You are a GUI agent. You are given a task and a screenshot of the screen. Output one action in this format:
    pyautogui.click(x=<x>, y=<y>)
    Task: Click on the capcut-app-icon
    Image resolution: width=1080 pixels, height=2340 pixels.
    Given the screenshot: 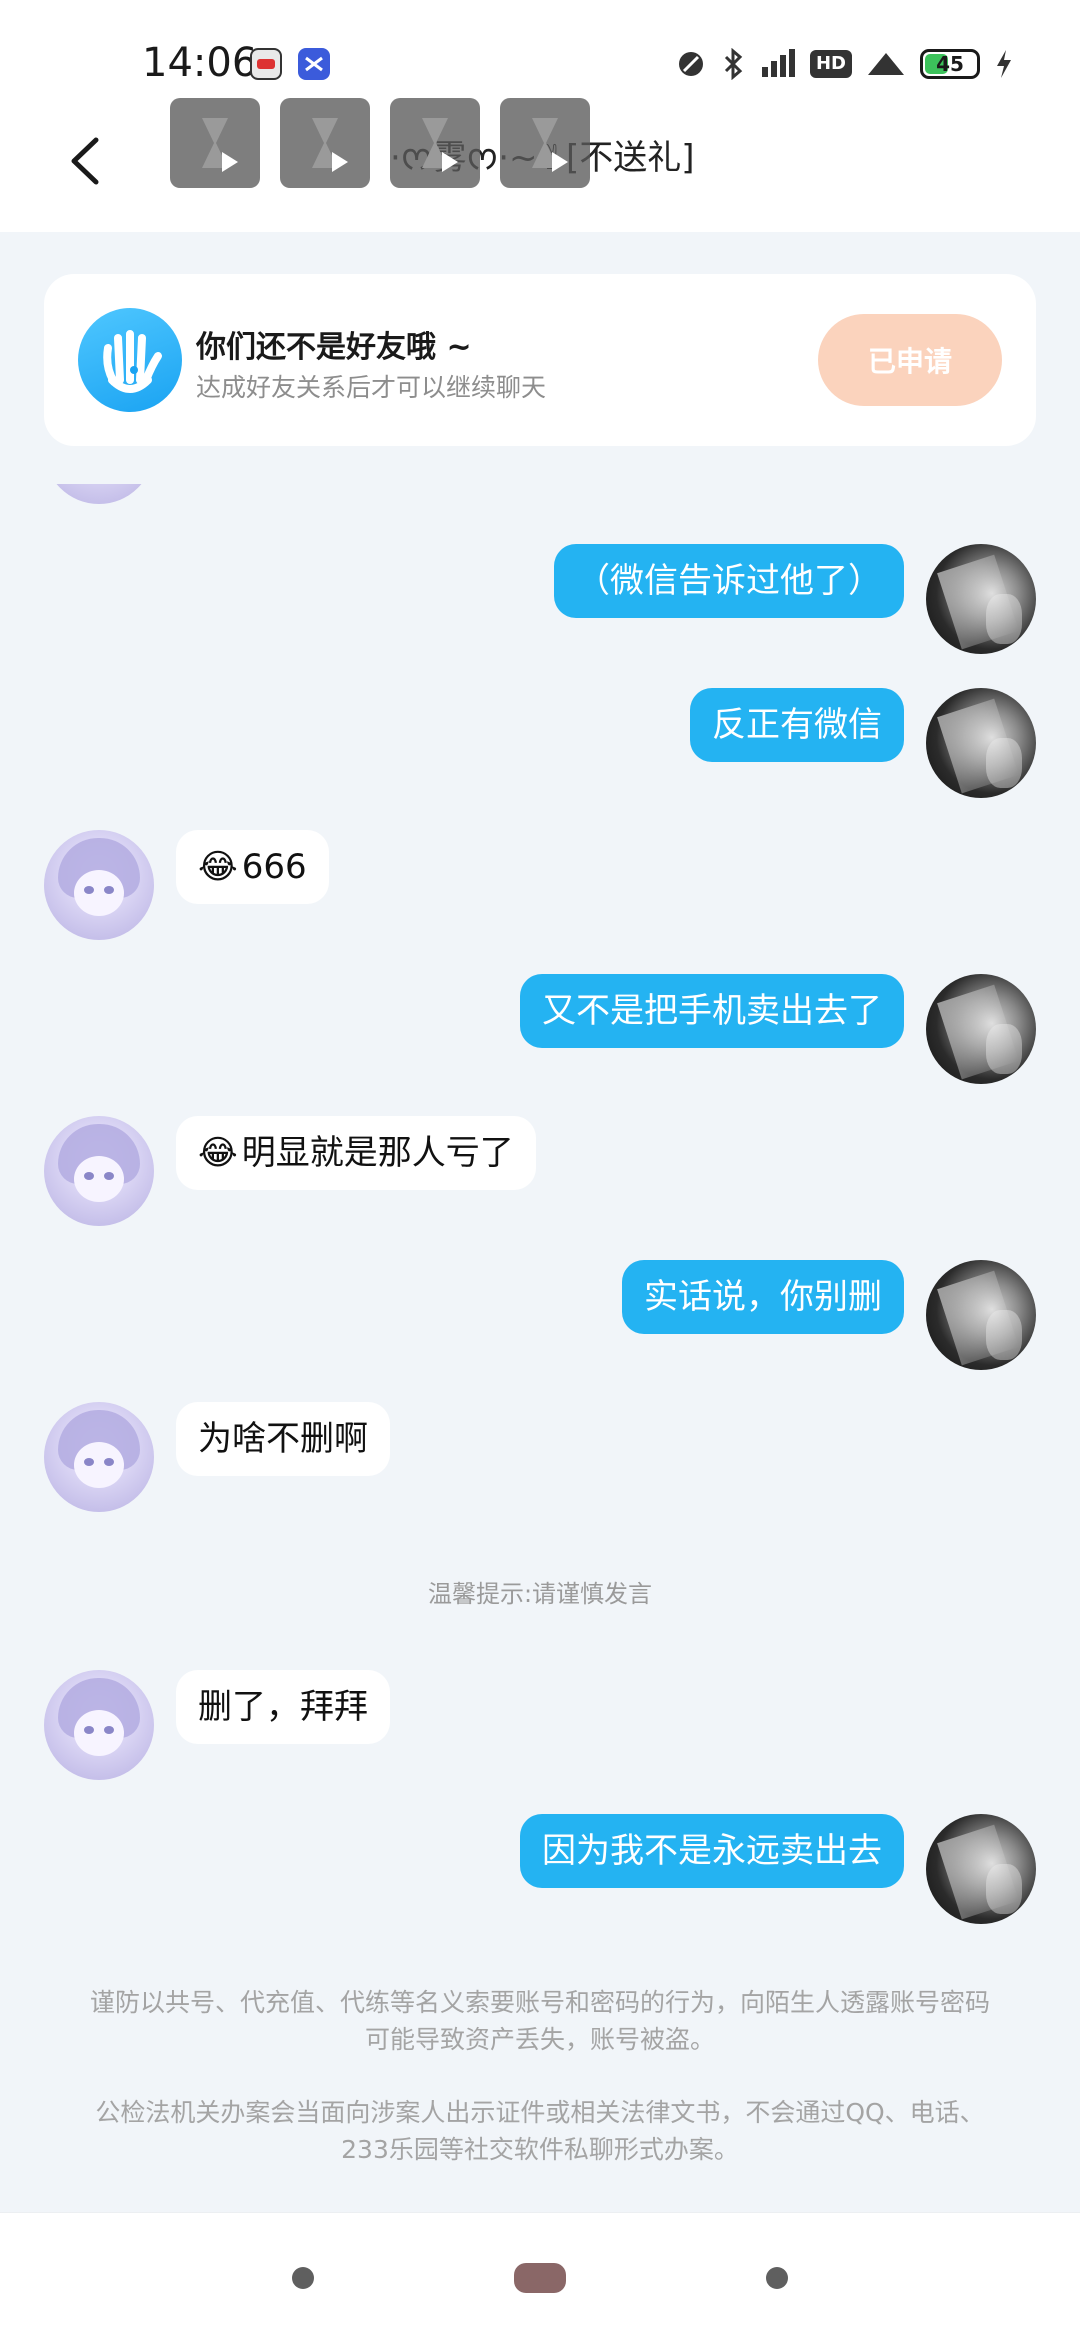 What is the action you would take?
    pyautogui.click(x=314, y=64)
    